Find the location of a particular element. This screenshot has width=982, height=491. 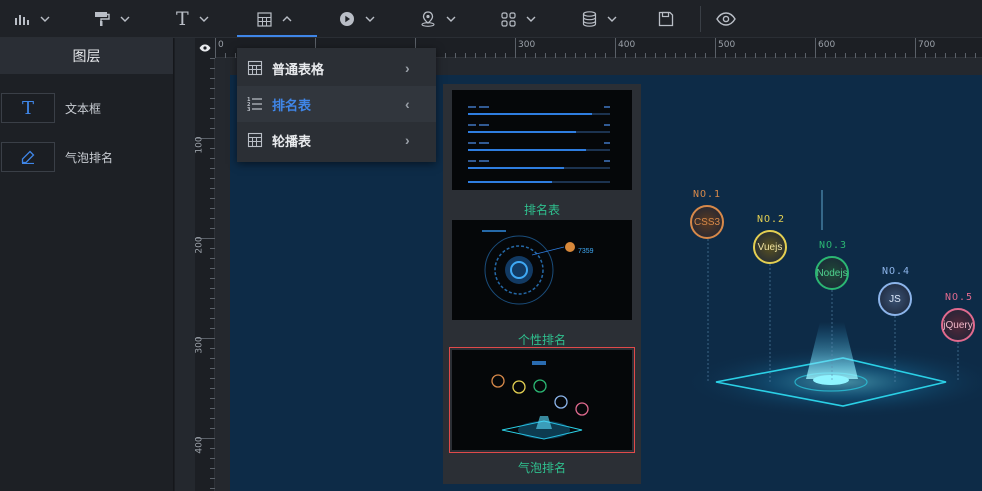

bubble-rank-preview is located at coordinates (540, 400).